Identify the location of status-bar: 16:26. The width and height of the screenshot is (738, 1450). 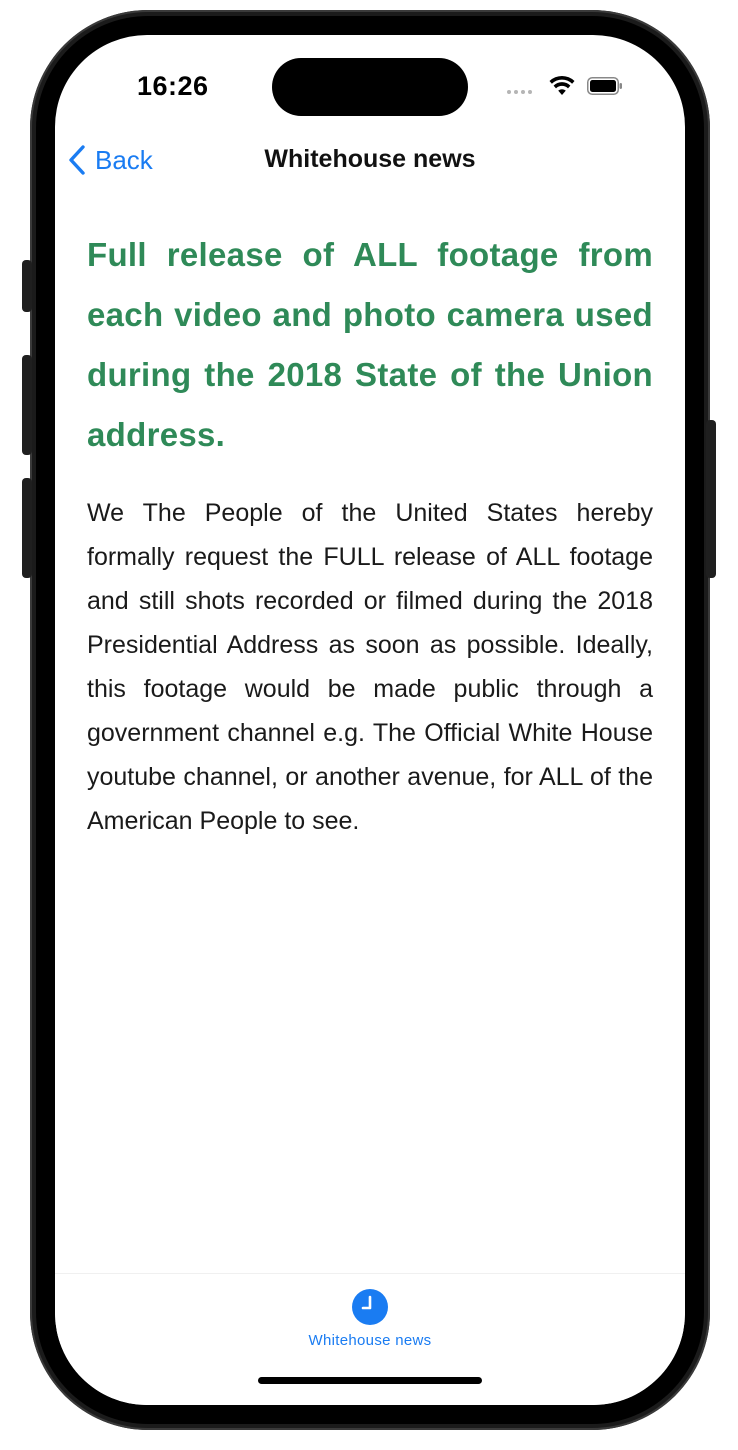
(370, 85).